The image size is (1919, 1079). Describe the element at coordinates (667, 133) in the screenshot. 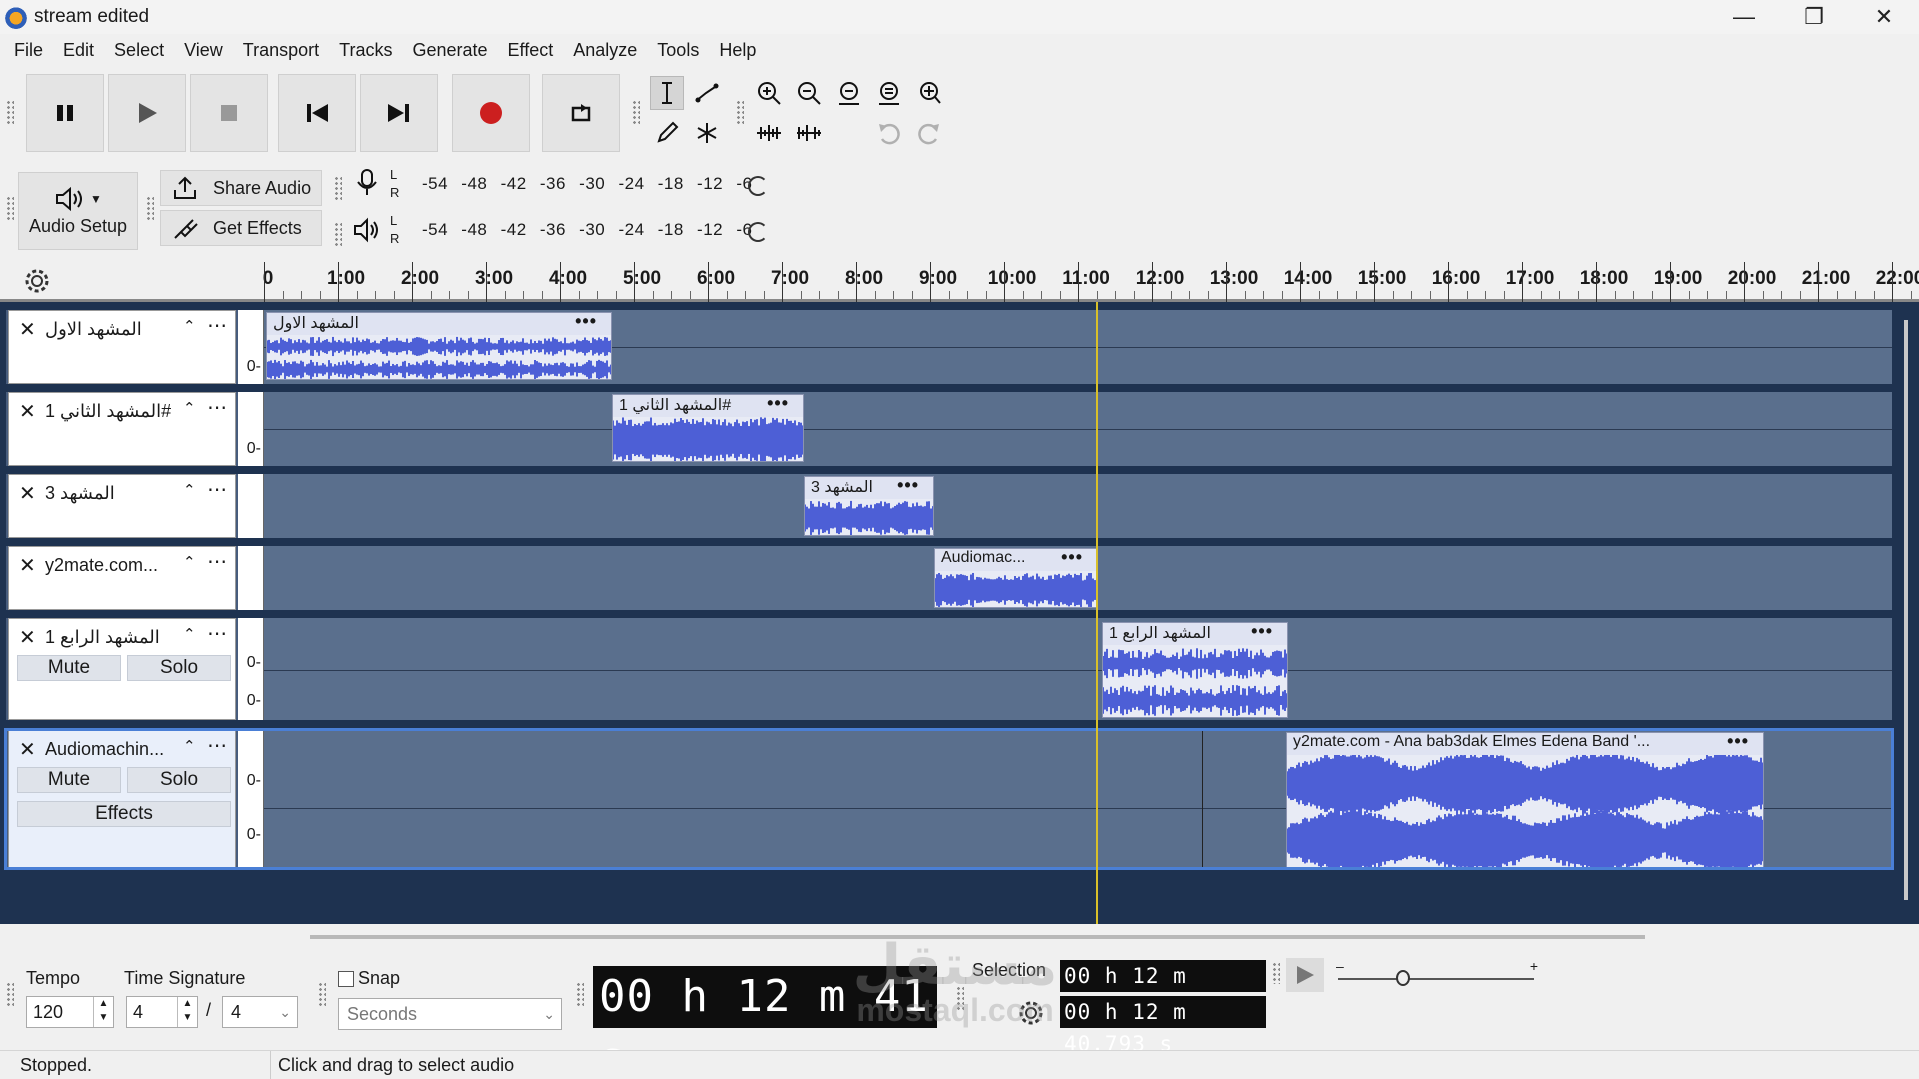

I see `draw-tool` at that location.